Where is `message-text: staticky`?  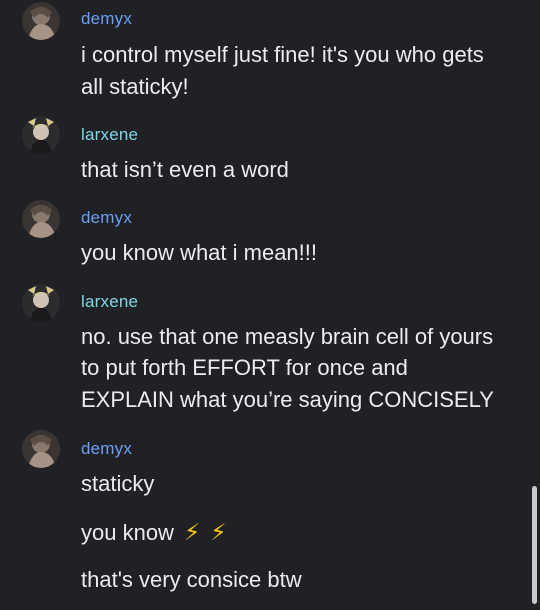 message-text: staticky is located at coordinates (118, 483).